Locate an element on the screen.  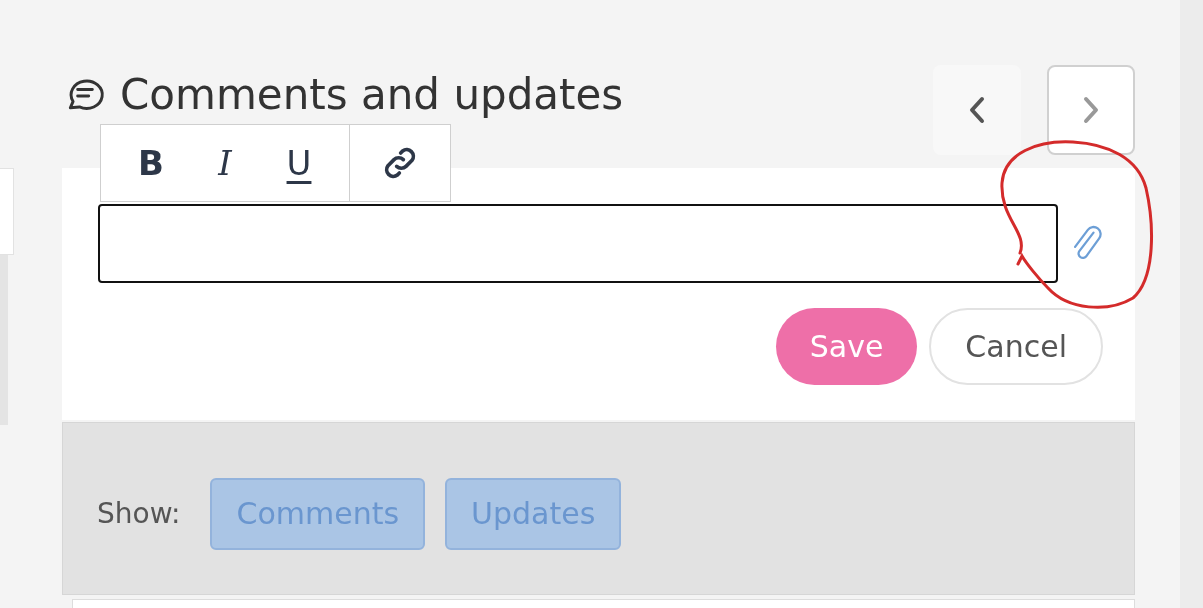
cancel-button: Cancel is located at coordinates (1016, 346).